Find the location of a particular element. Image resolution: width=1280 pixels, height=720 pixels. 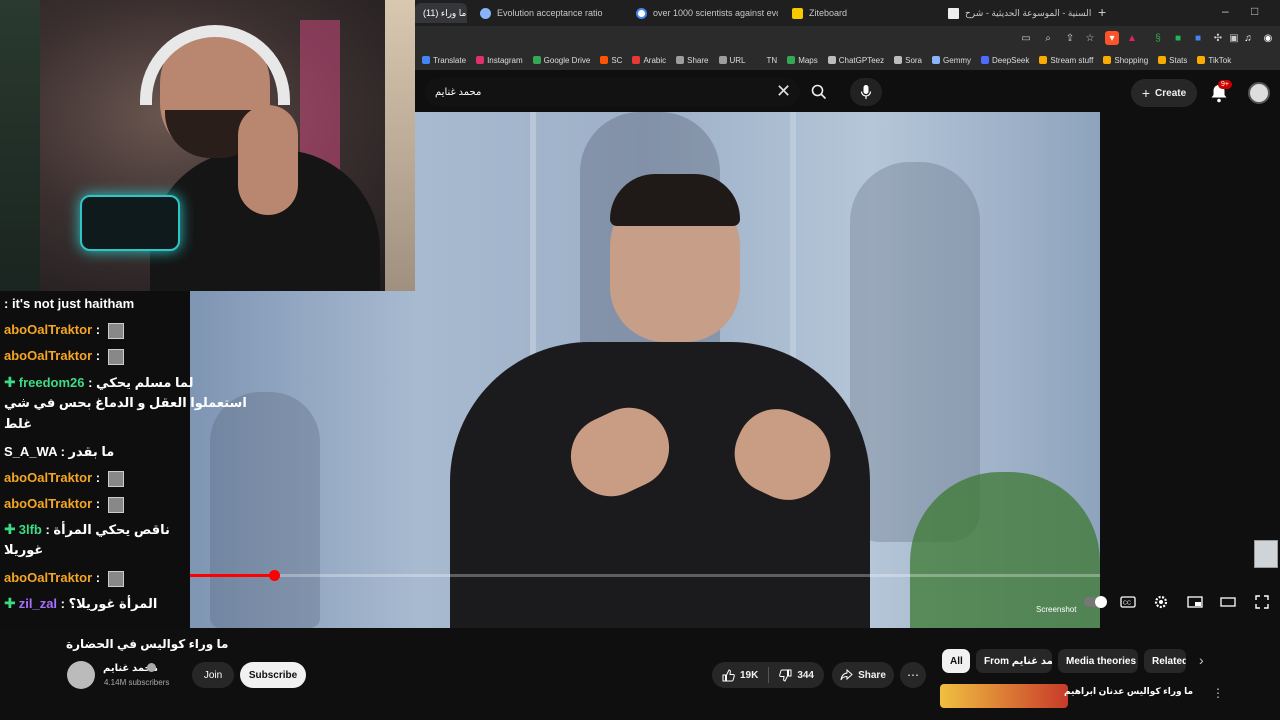

bookmark-item: TN is located at coordinates (767, 60).